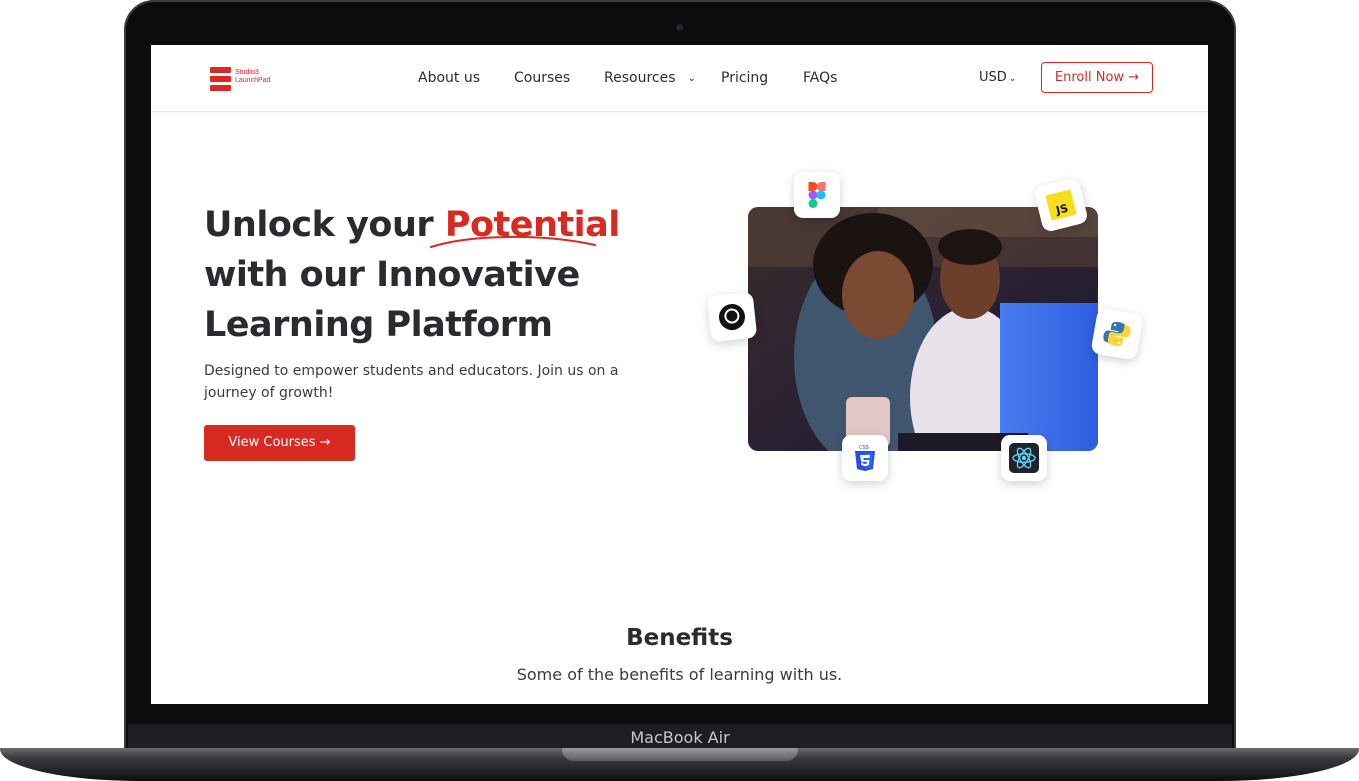  What do you see at coordinates (732, 317) in the screenshot?
I see `github-icon` at bounding box center [732, 317].